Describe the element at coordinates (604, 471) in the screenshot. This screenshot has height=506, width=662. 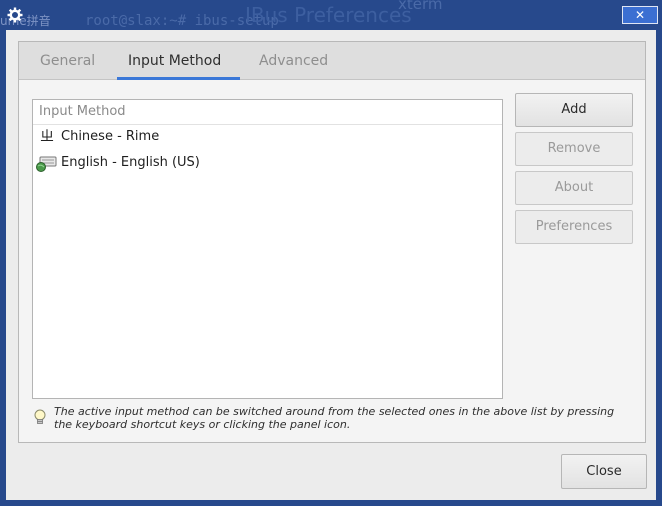
I see `close-button: Close` at that location.